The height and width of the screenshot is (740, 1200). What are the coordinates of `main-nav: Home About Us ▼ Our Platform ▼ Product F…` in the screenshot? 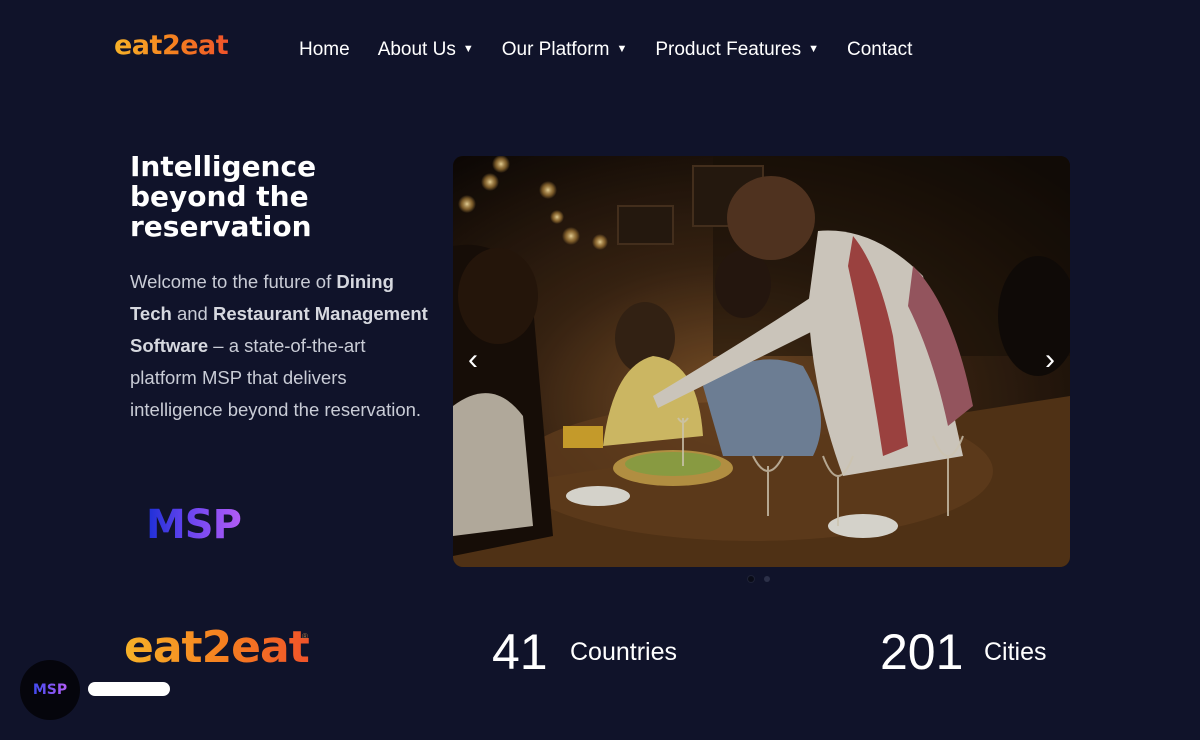 It's located at (605, 50).